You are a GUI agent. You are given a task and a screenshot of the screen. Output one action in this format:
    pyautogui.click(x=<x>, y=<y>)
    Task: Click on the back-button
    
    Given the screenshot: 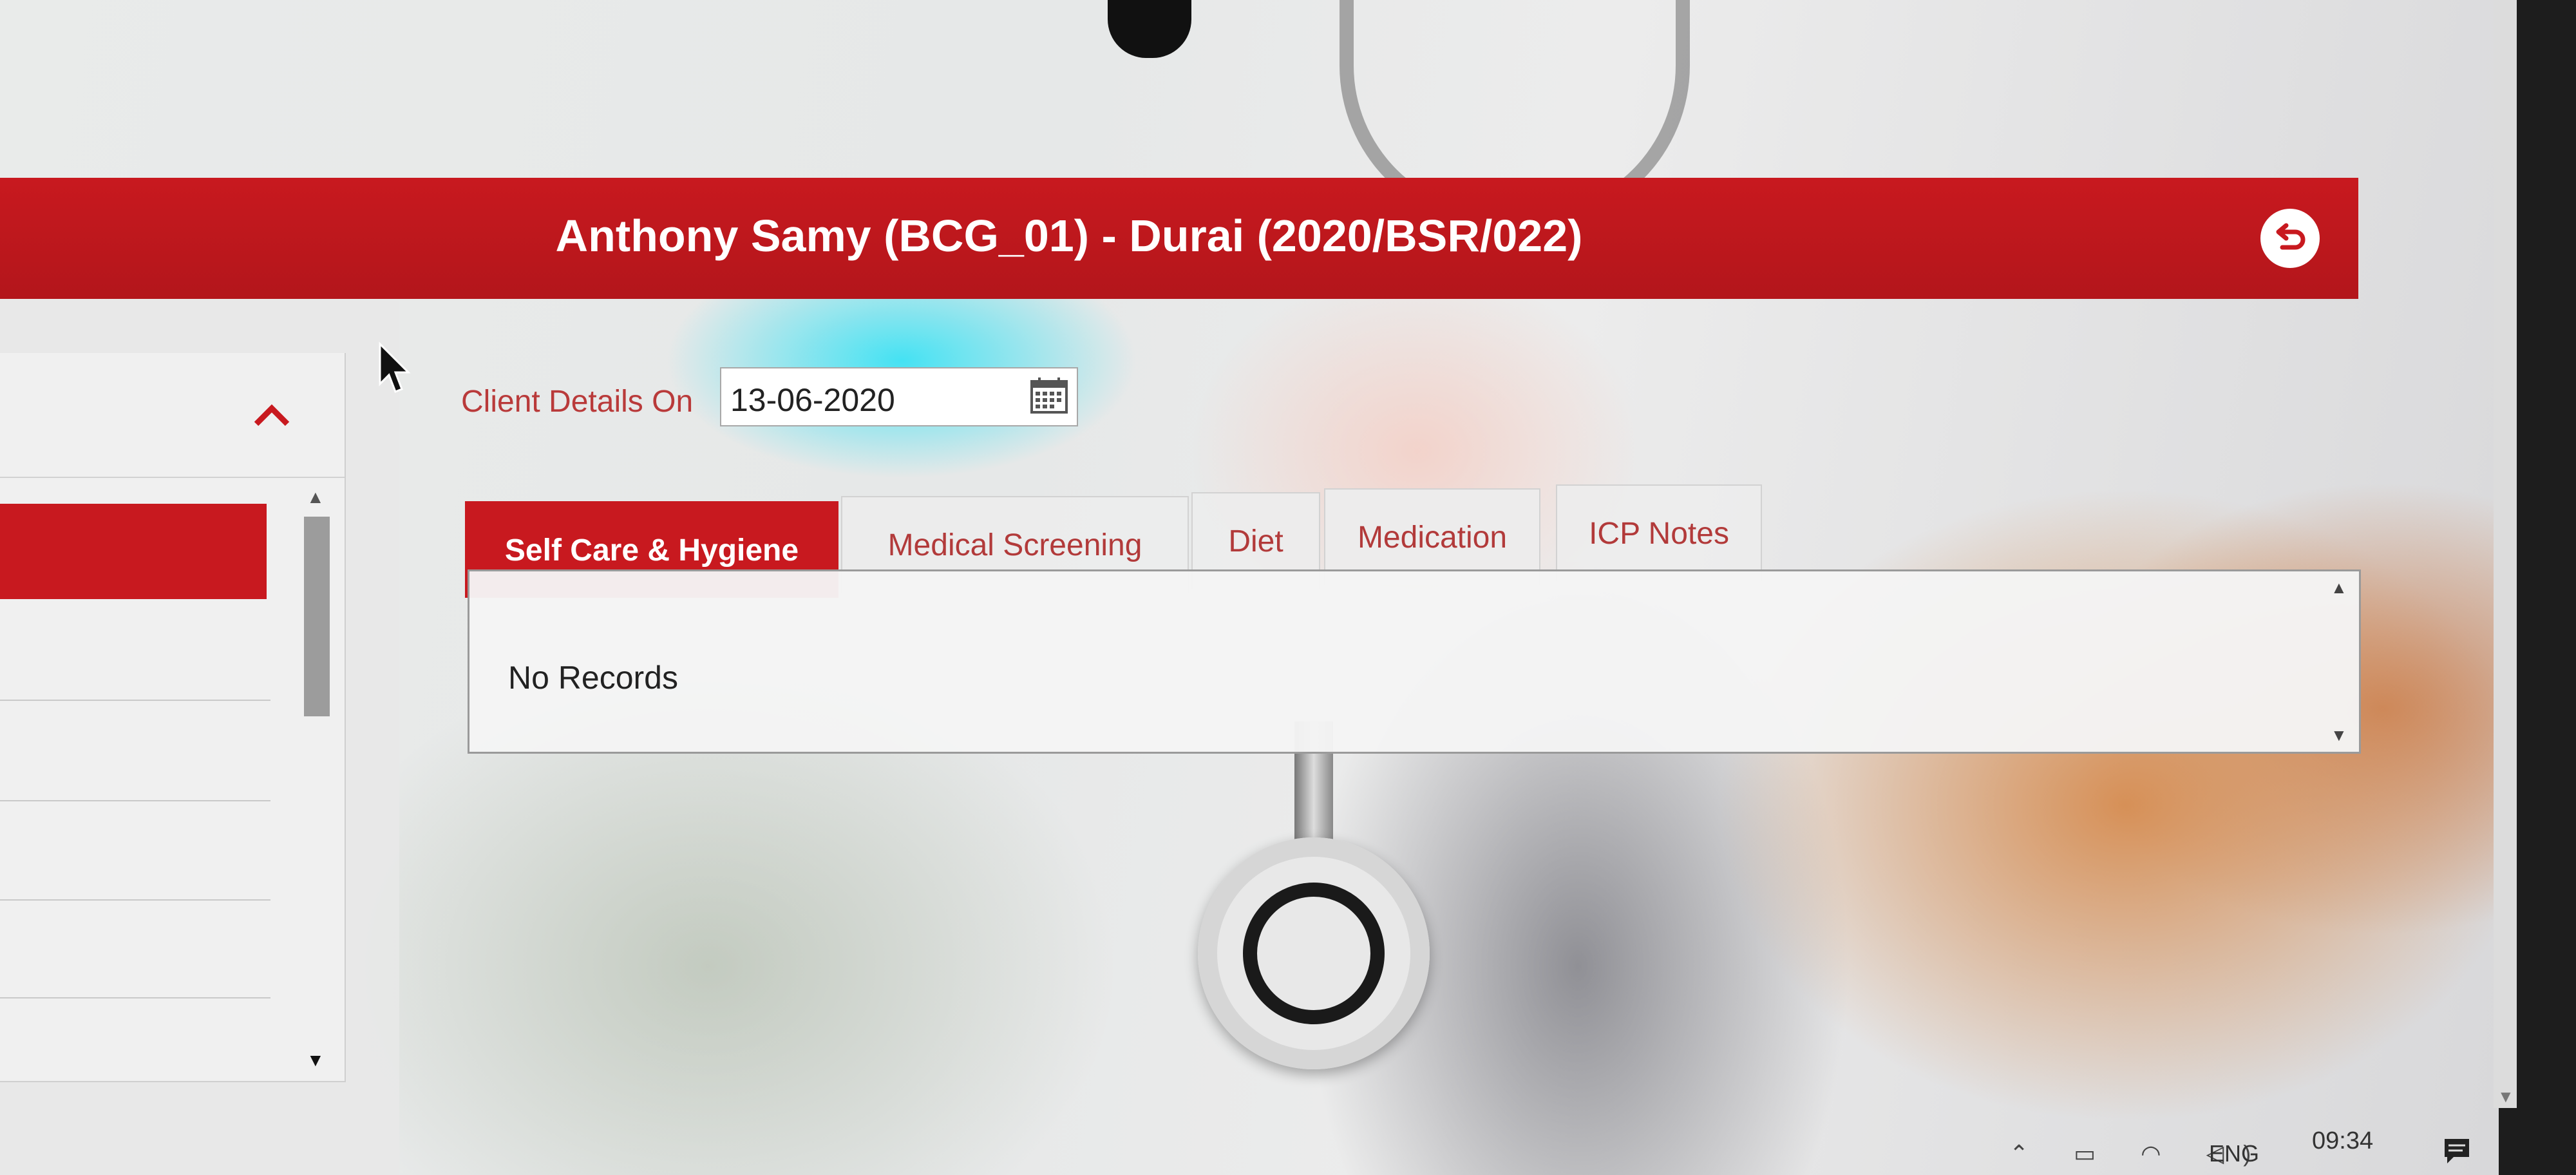 What is the action you would take?
    pyautogui.click(x=2290, y=238)
    